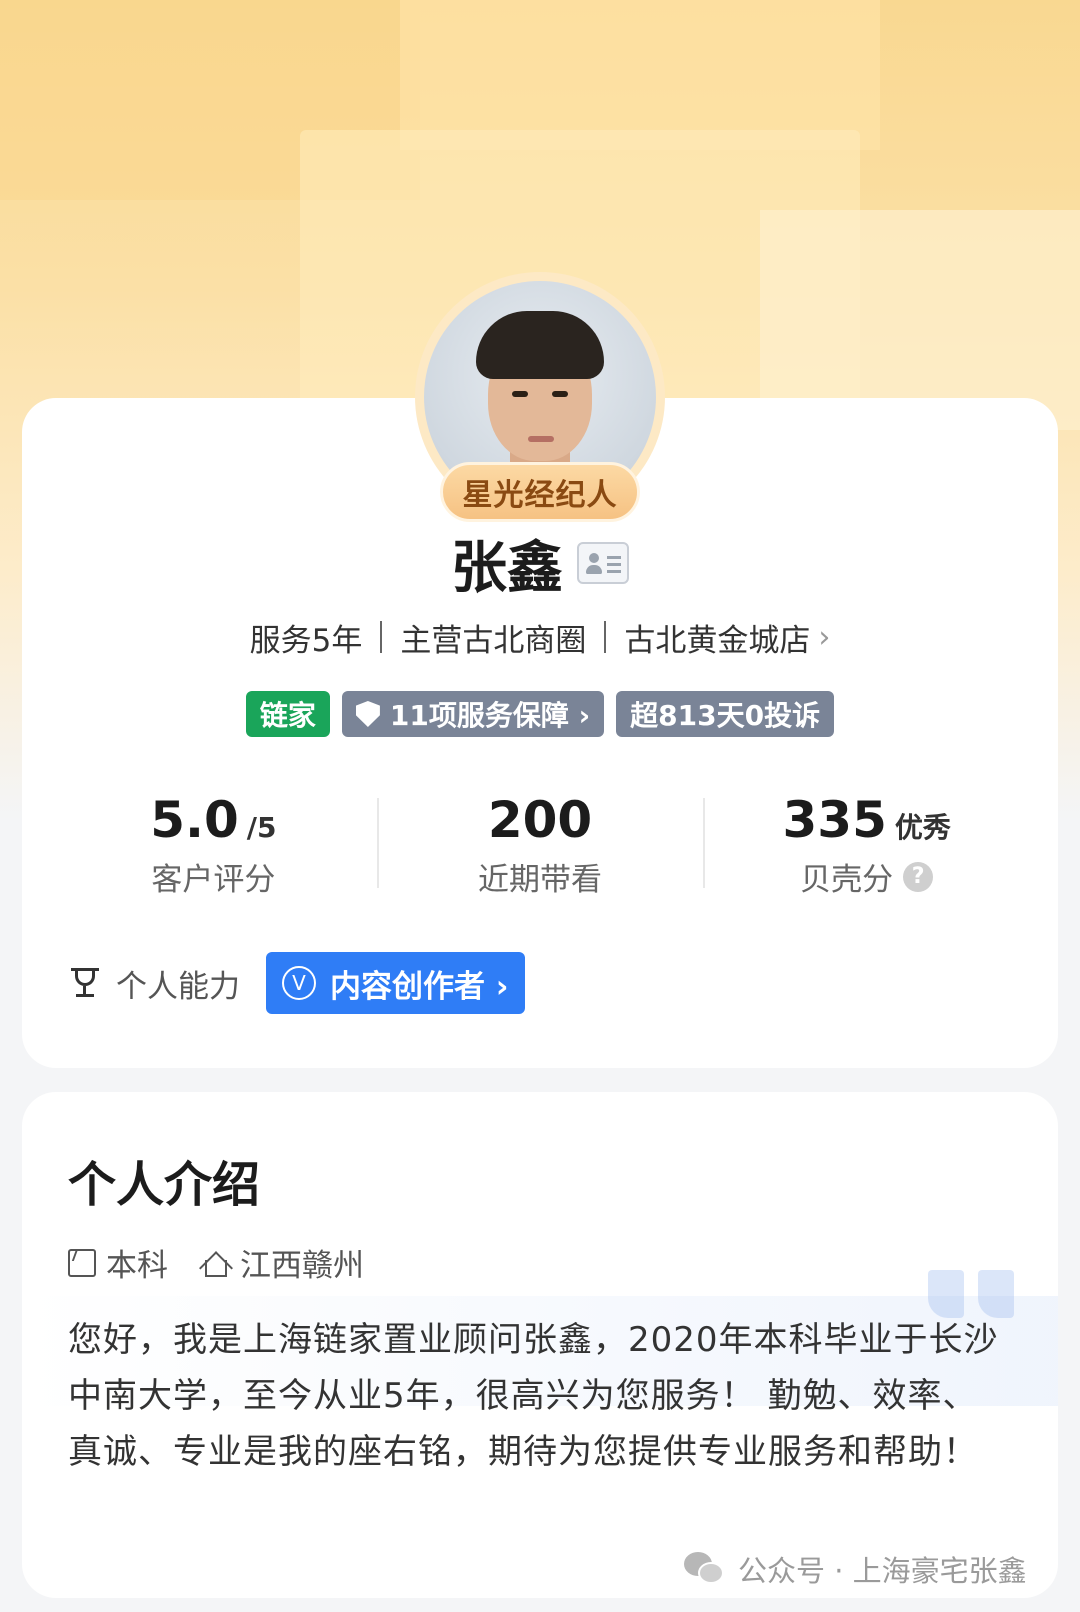 This screenshot has height=1612, width=1080. What do you see at coordinates (493, 640) in the screenshot?
I see `business-area: 主营古北商圈` at bounding box center [493, 640].